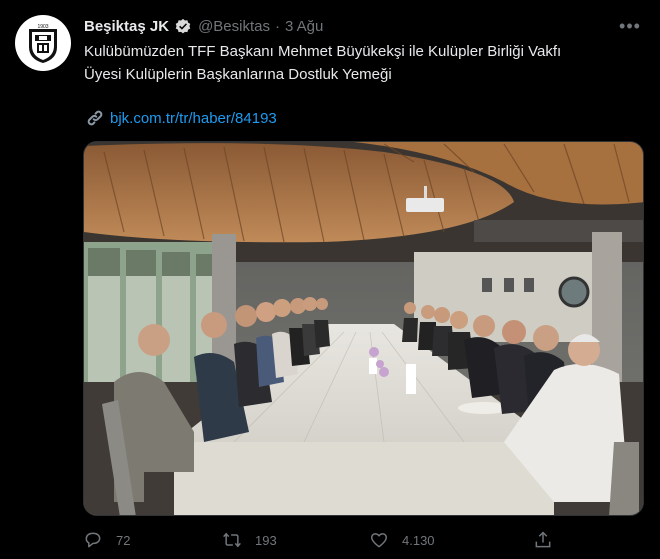  I want to click on heart-icon, so click(379, 540).